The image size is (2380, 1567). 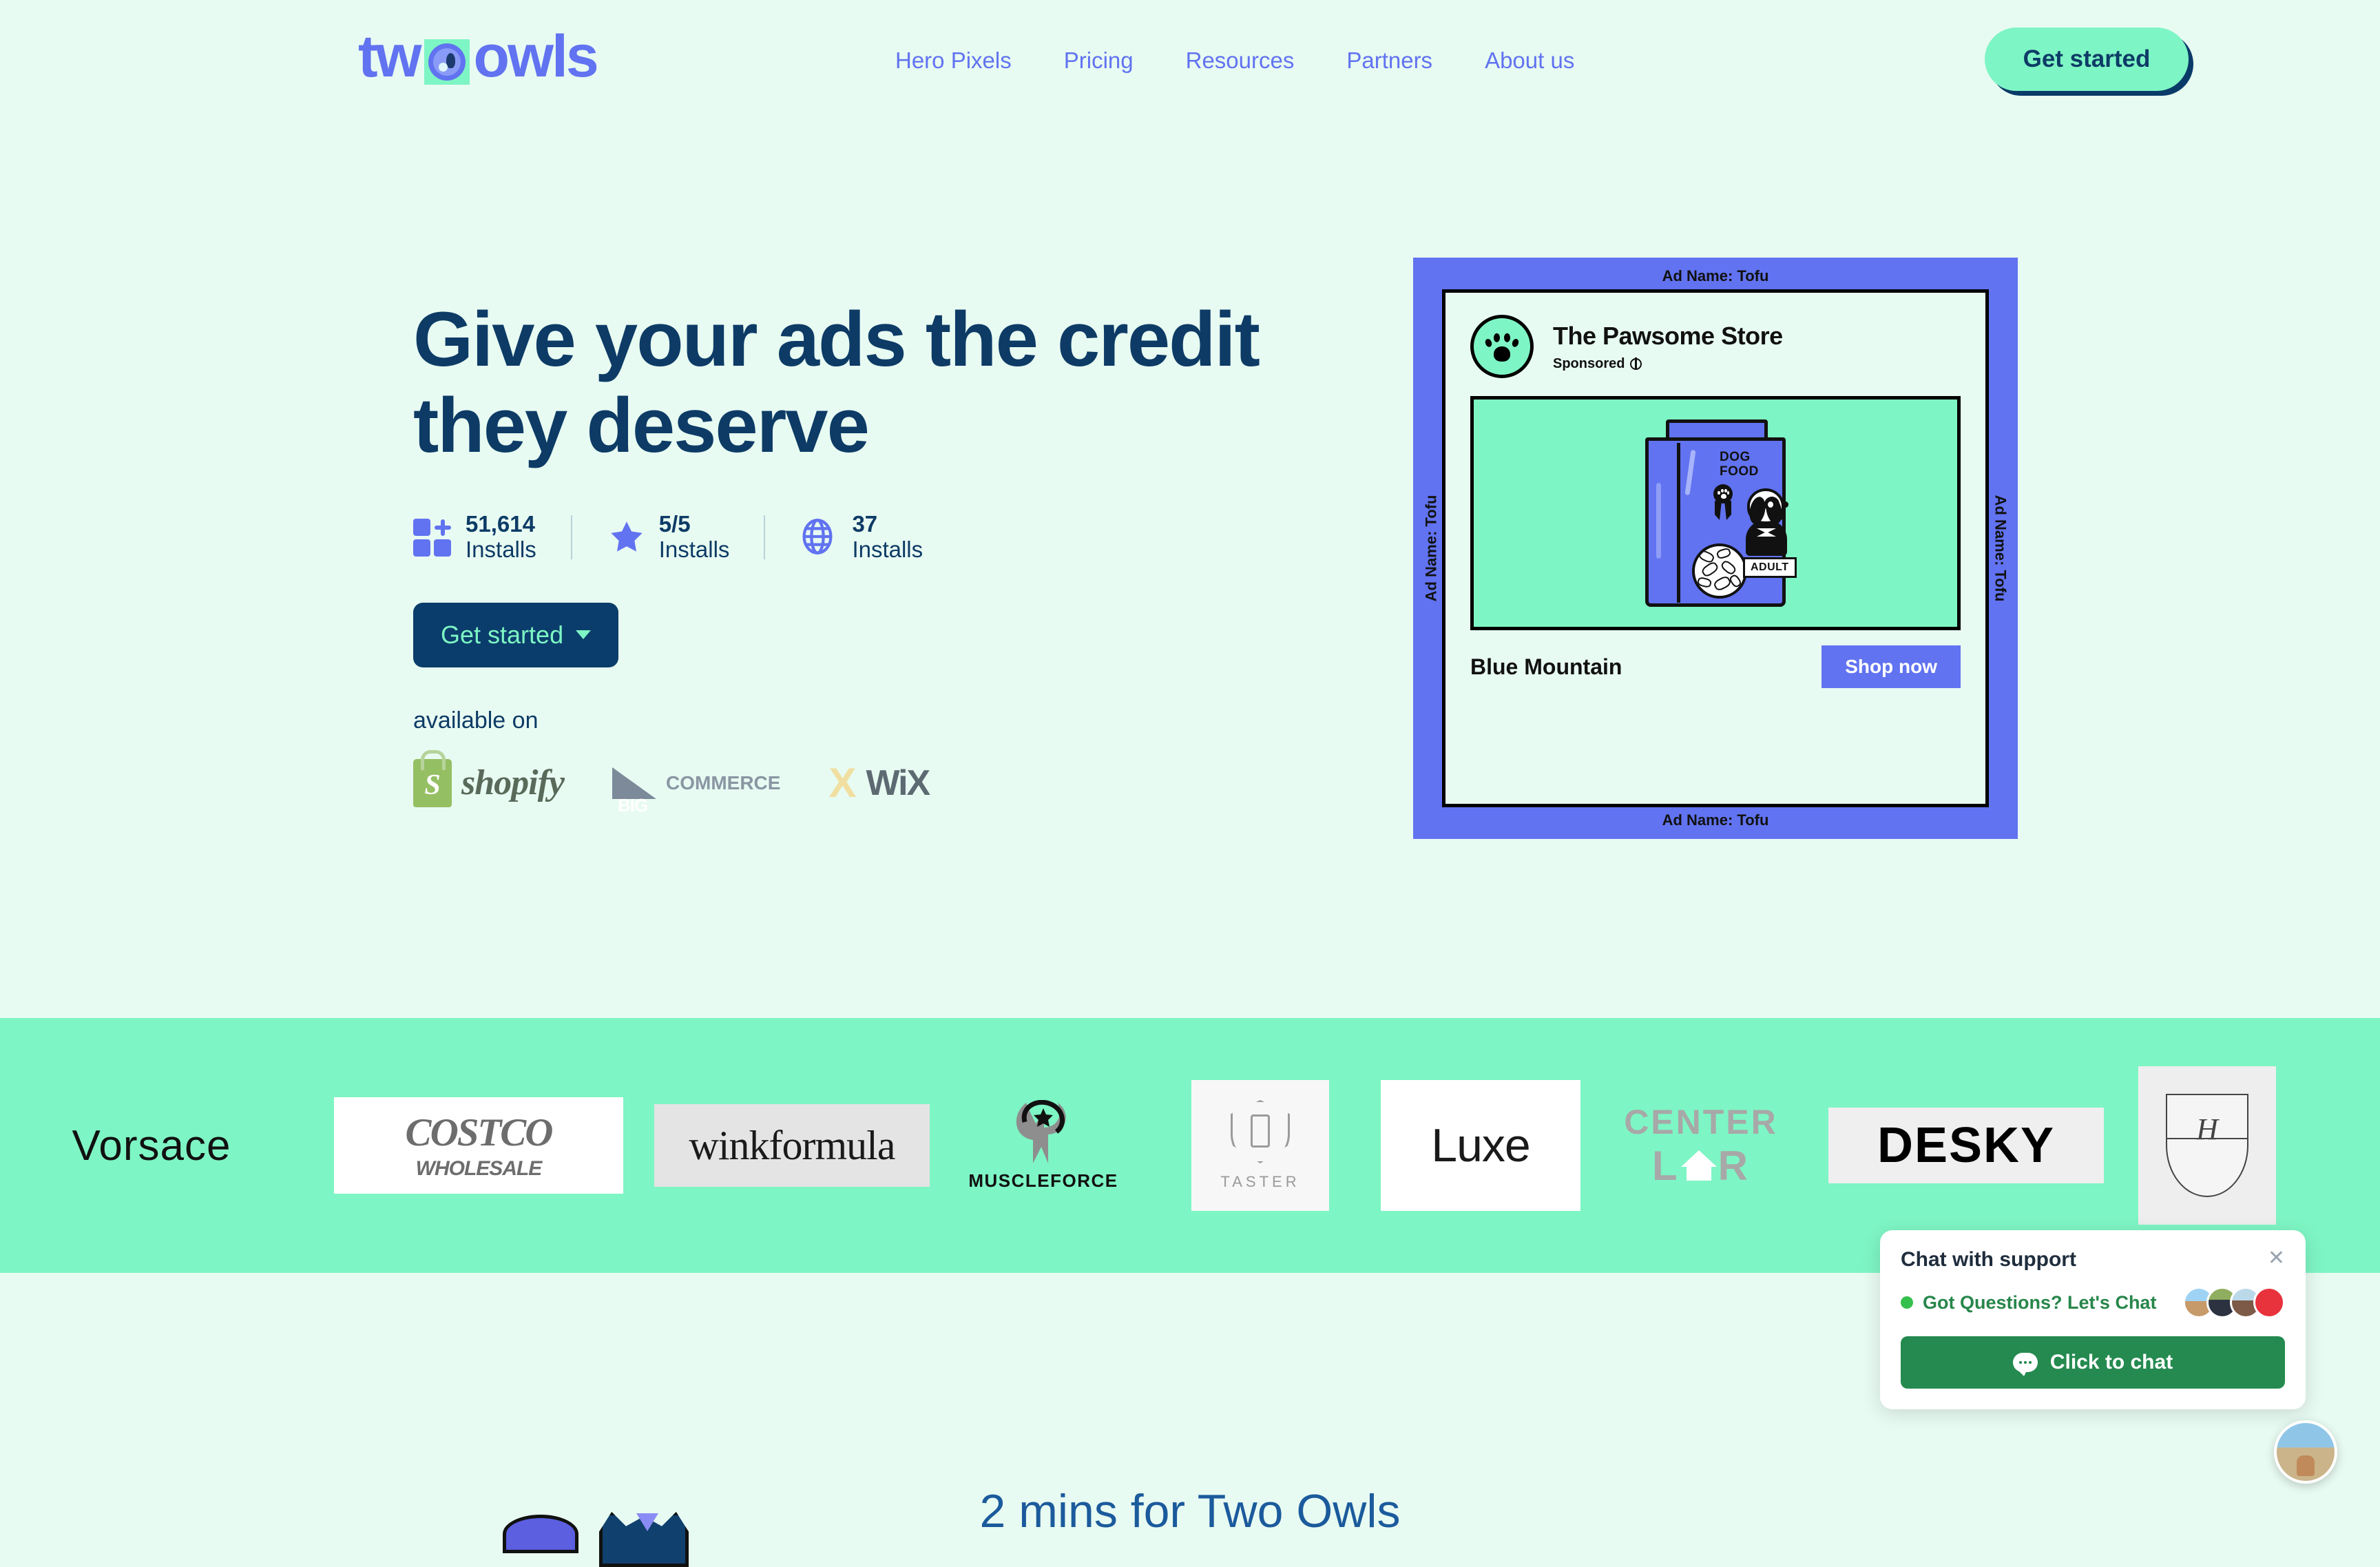 I want to click on hero-get-started-button: Get started, so click(x=516, y=634).